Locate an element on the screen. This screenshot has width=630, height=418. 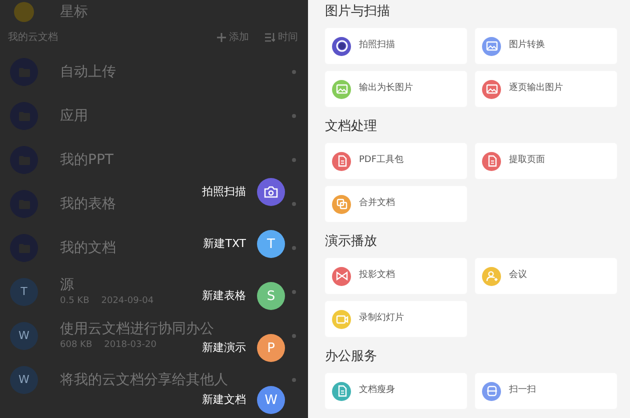
tool-card: 扫一扫 is located at coordinates (546, 391).